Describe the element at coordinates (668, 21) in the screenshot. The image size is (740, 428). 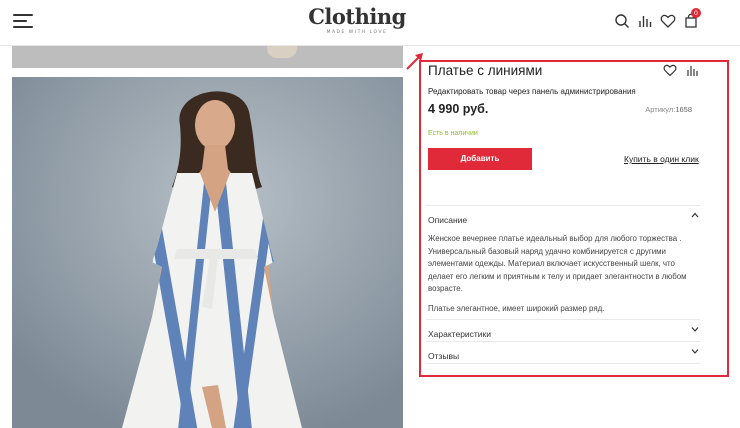
I see `heart-icon` at that location.